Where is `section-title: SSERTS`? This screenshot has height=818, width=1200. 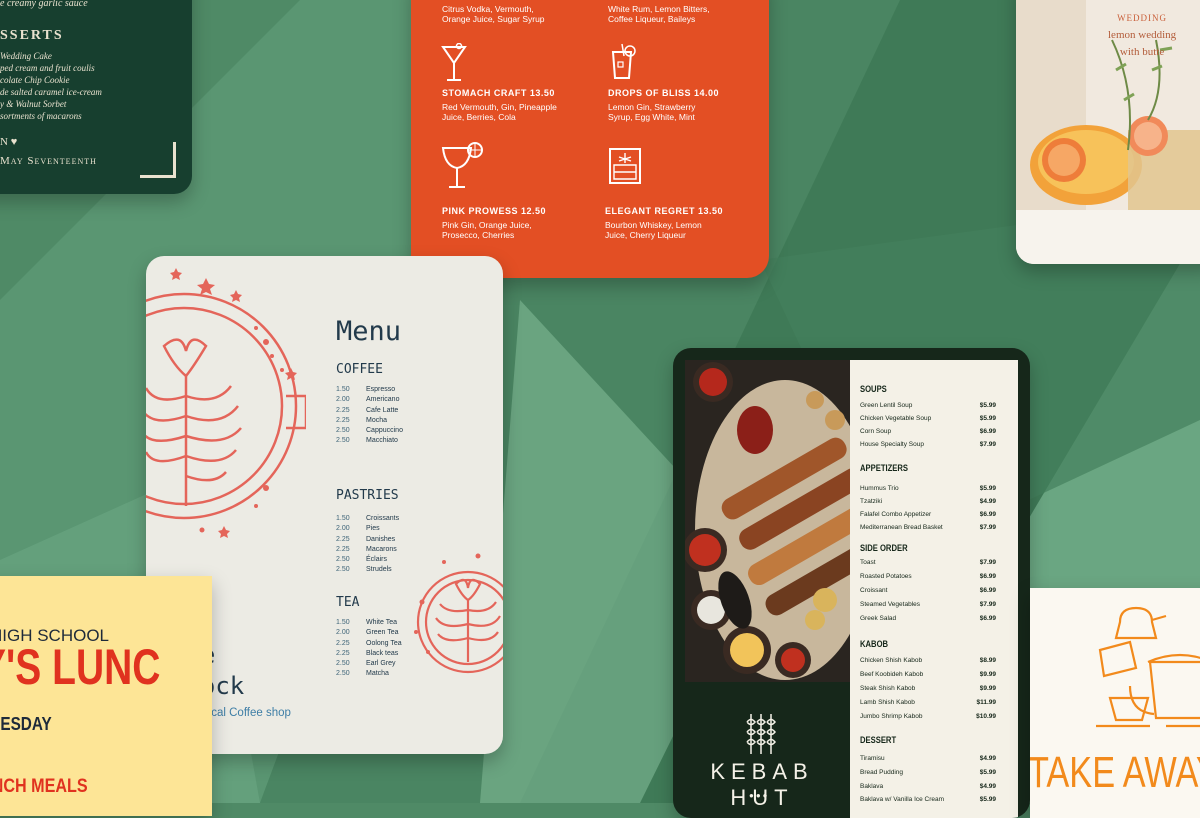 section-title: SSERTS is located at coordinates (32, 35).